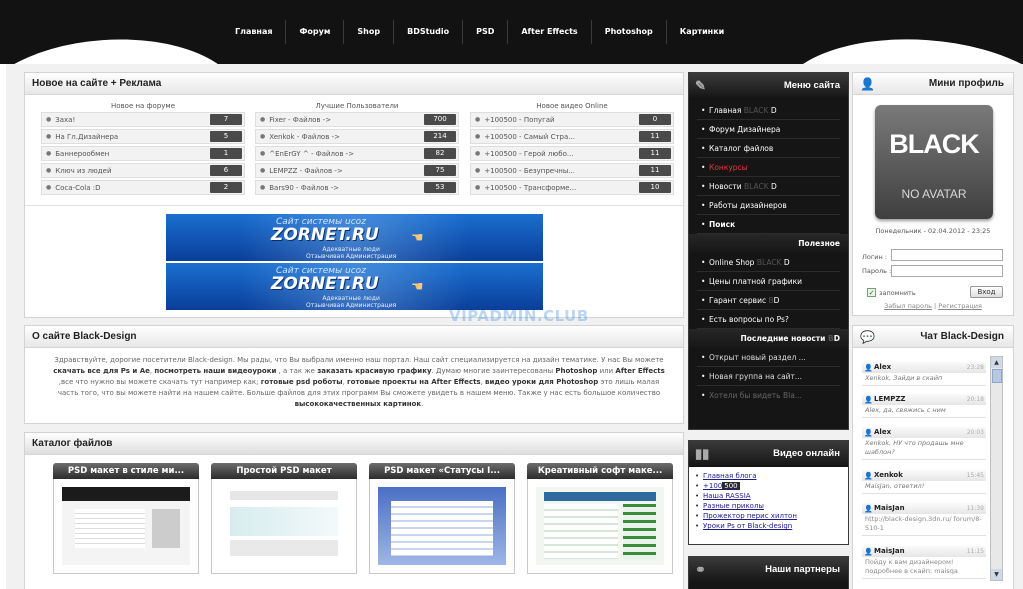 The image size is (1023, 589). I want to click on video-link: Разные приколы, so click(768, 506).